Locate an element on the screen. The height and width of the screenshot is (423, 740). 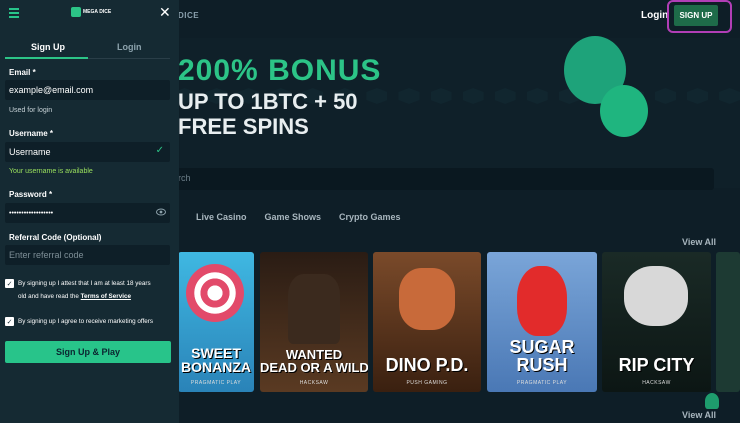
chat-icon is located at coordinates (712, 401).